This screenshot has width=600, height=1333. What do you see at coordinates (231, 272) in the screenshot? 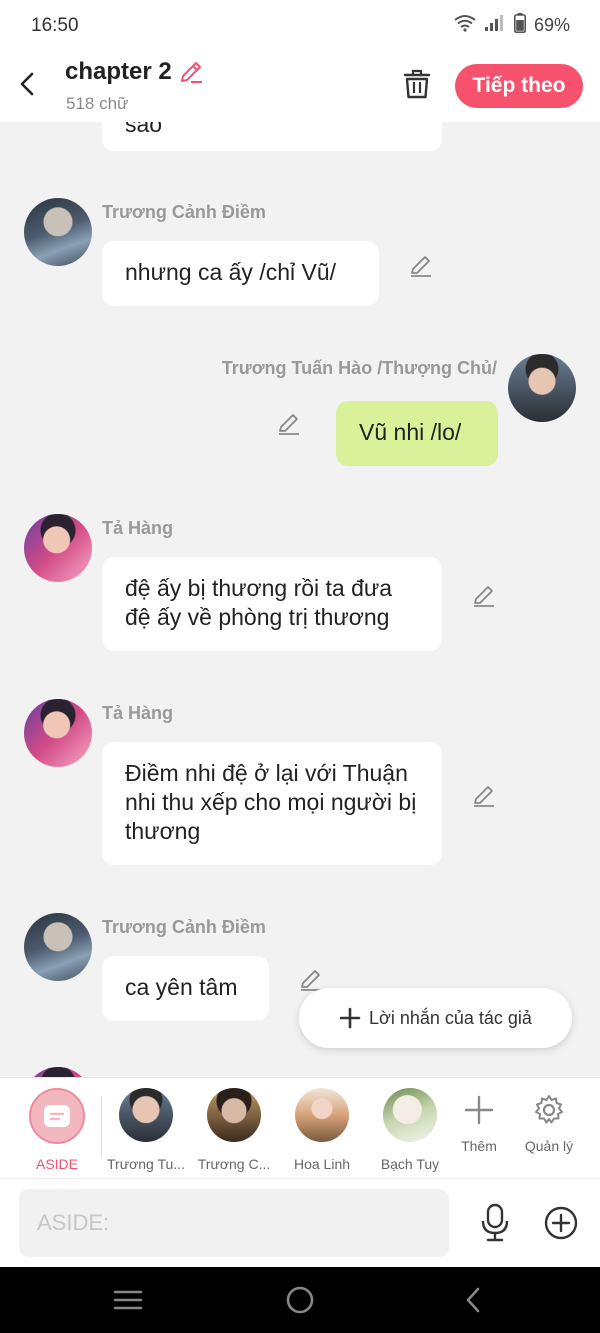
I see `message-text: nhưng ca ấy /chỉ Vũ/` at bounding box center [231, 272].